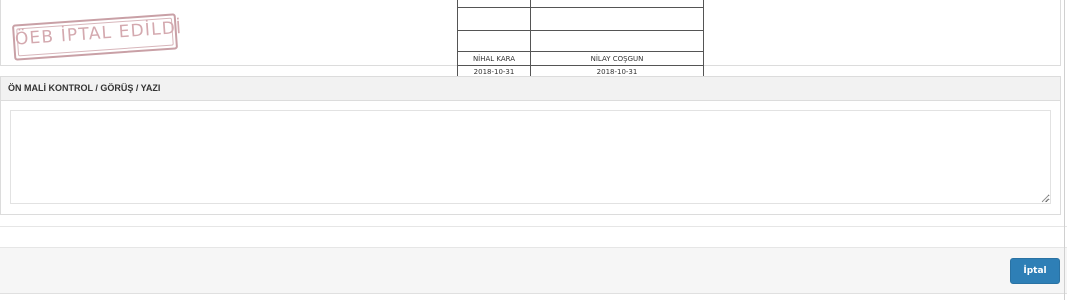  I want to click on signer-name: NİHAL KARA, so click(494, 58).